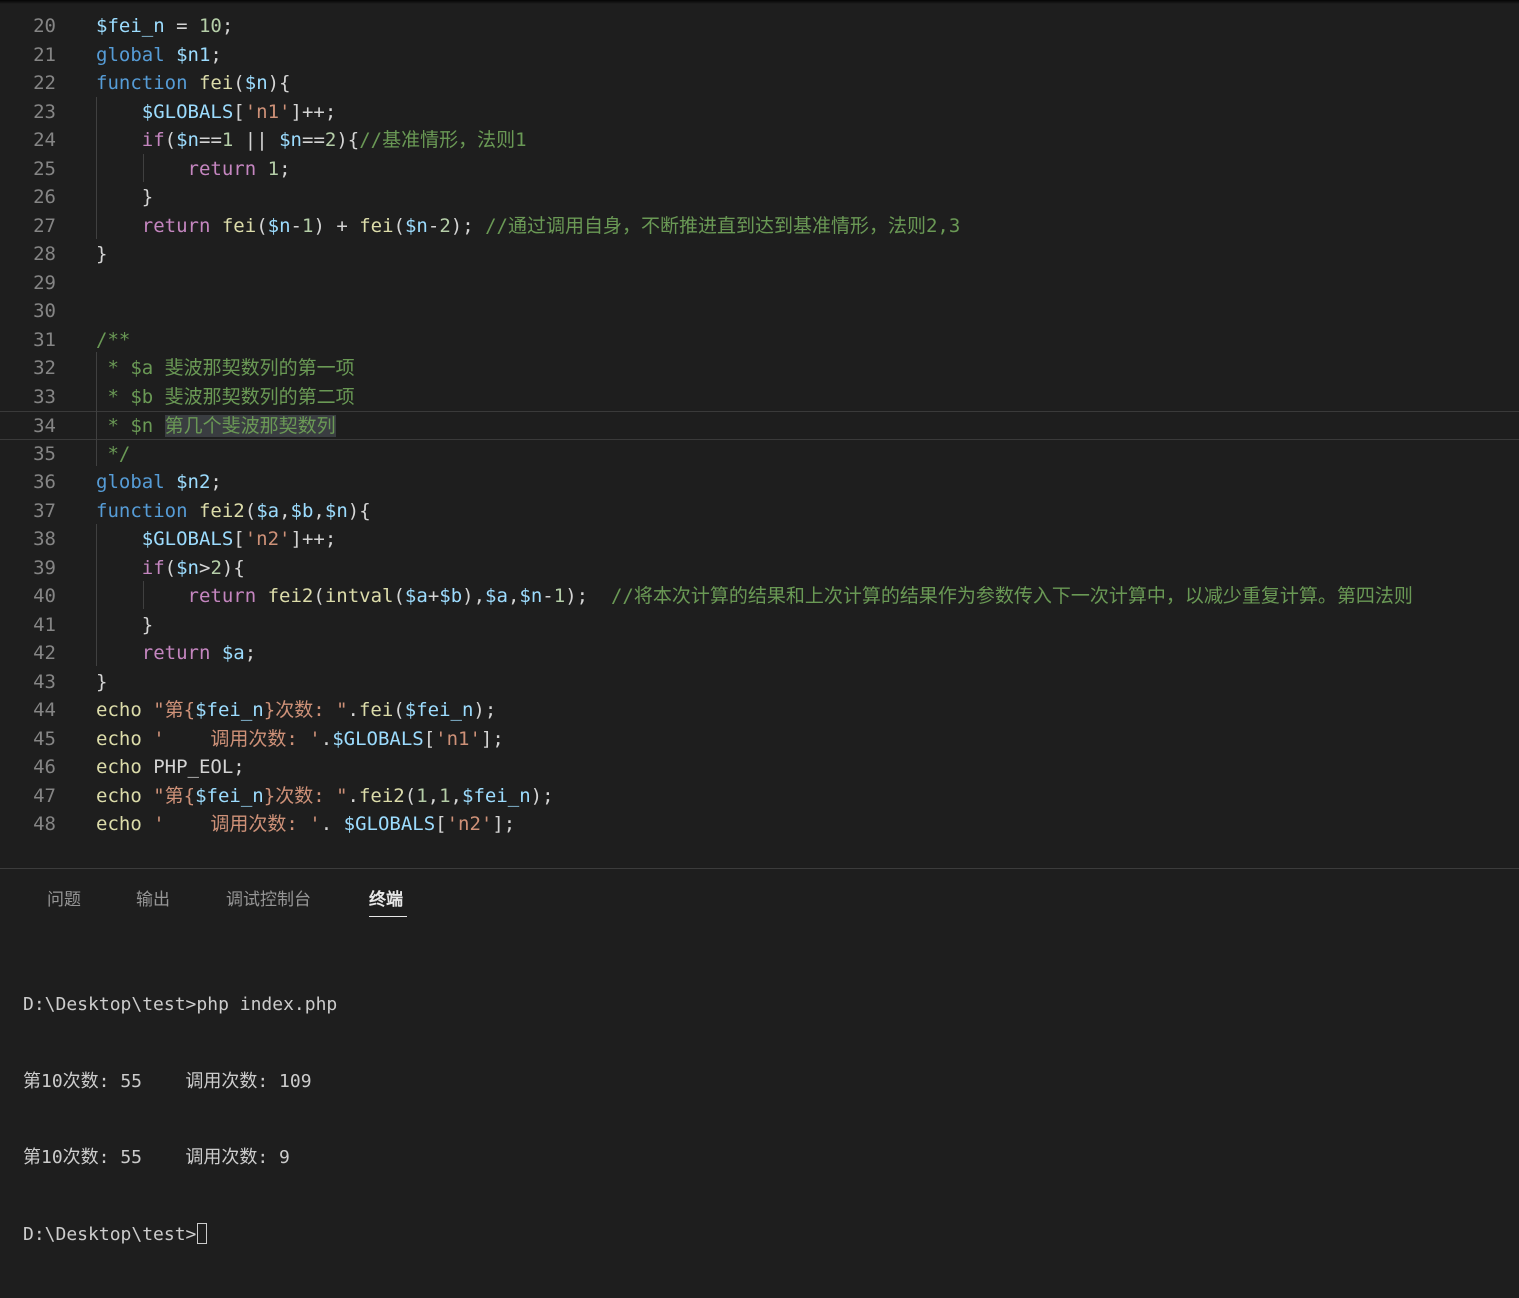  Describe the element at coordinates (44, 26) in the screenshot. I see `line-number: 20` at that location.